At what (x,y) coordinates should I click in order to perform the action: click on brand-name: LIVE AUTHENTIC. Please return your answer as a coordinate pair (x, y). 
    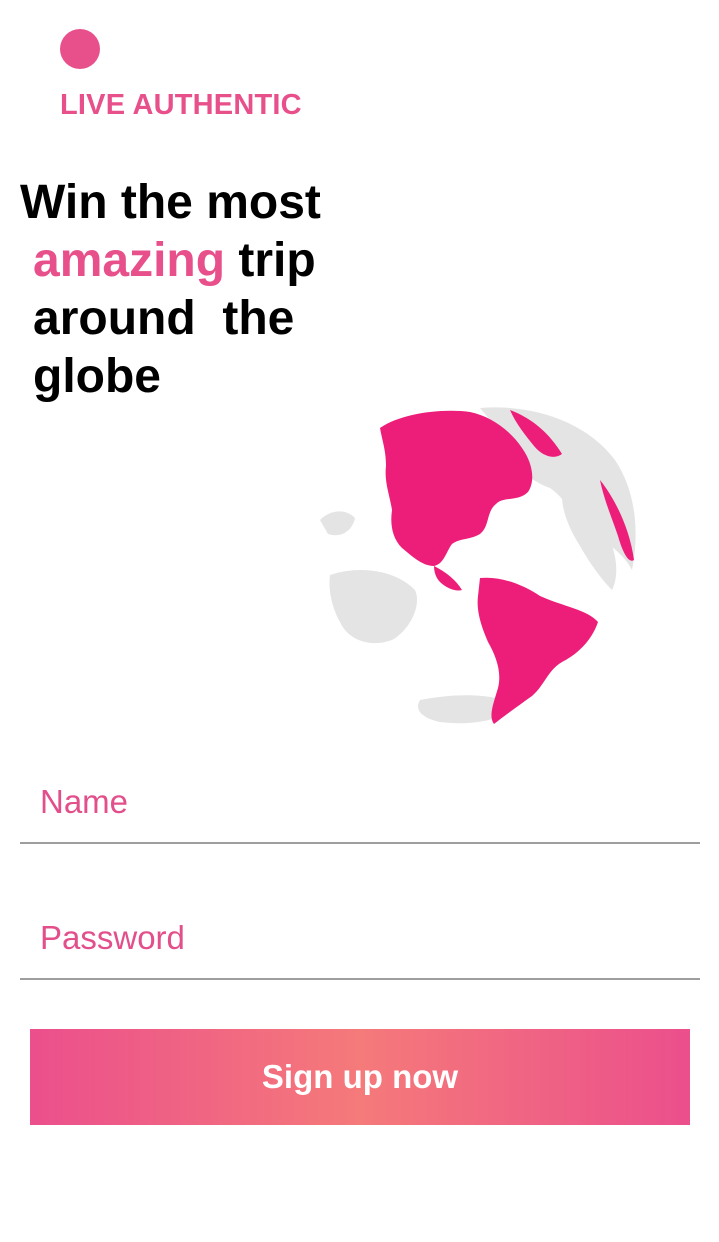
    Looking at the image, I should click on (181, 105).